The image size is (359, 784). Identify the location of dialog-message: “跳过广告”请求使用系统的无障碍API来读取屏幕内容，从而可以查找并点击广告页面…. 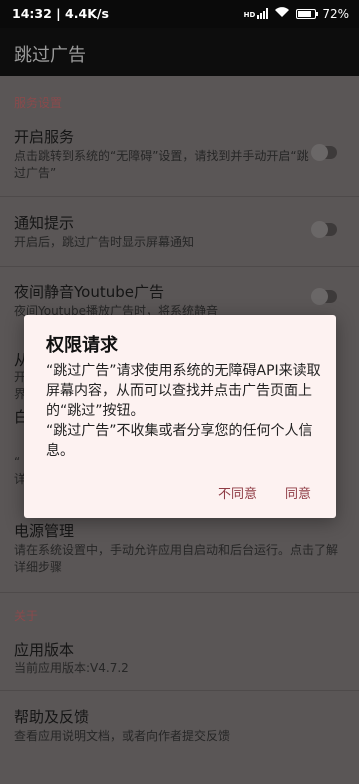
(184, 411).